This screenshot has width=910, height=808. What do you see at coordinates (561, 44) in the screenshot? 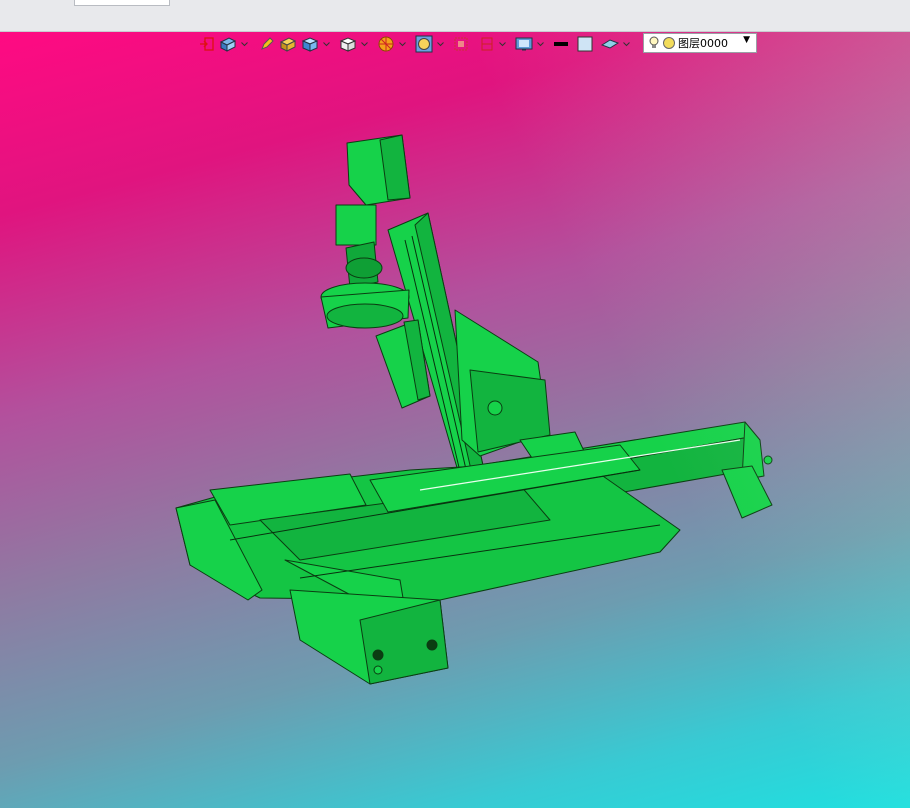
I see `line-black-icon` at bounding box center [561, 44].